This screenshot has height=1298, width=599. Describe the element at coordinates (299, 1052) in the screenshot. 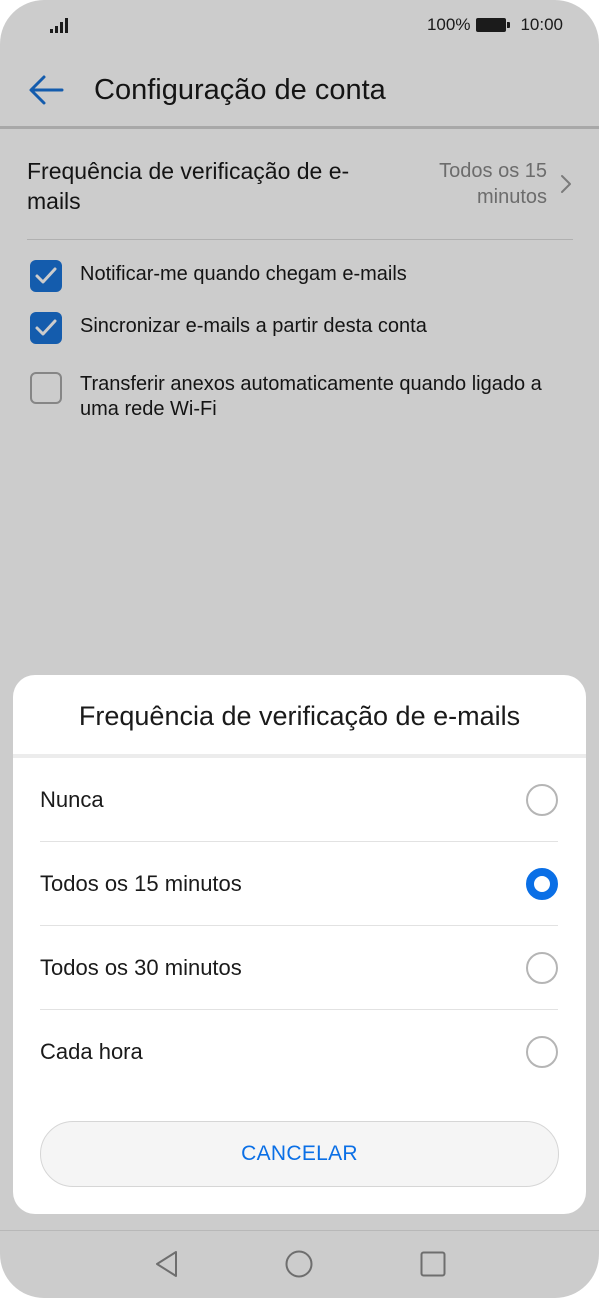

I see `option-every-hour: Cada hora` at that location.